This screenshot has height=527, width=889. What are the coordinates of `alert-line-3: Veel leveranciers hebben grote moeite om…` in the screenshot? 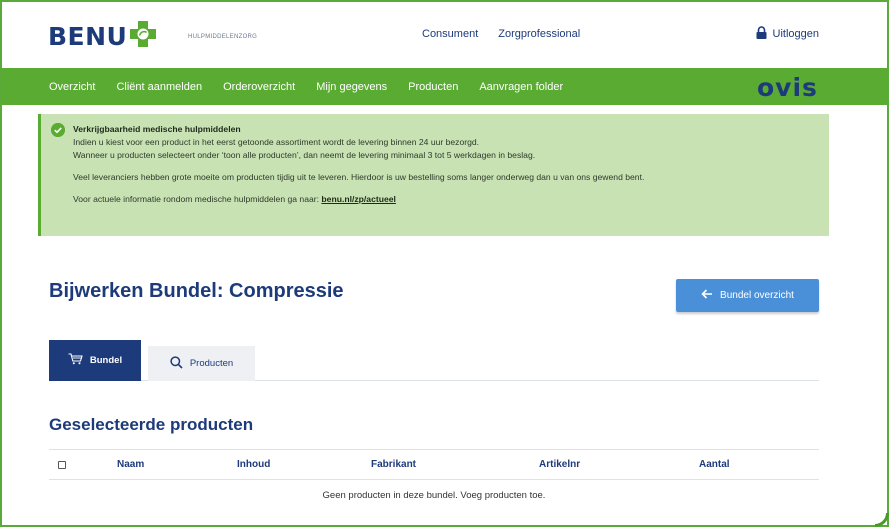 It's located at (359, 177).